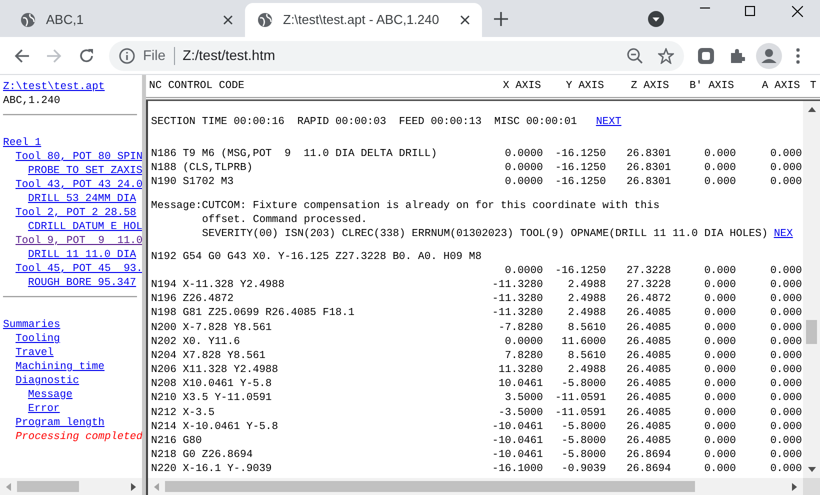  I want to click on axis-value: 7.8280, so click(523, 356).